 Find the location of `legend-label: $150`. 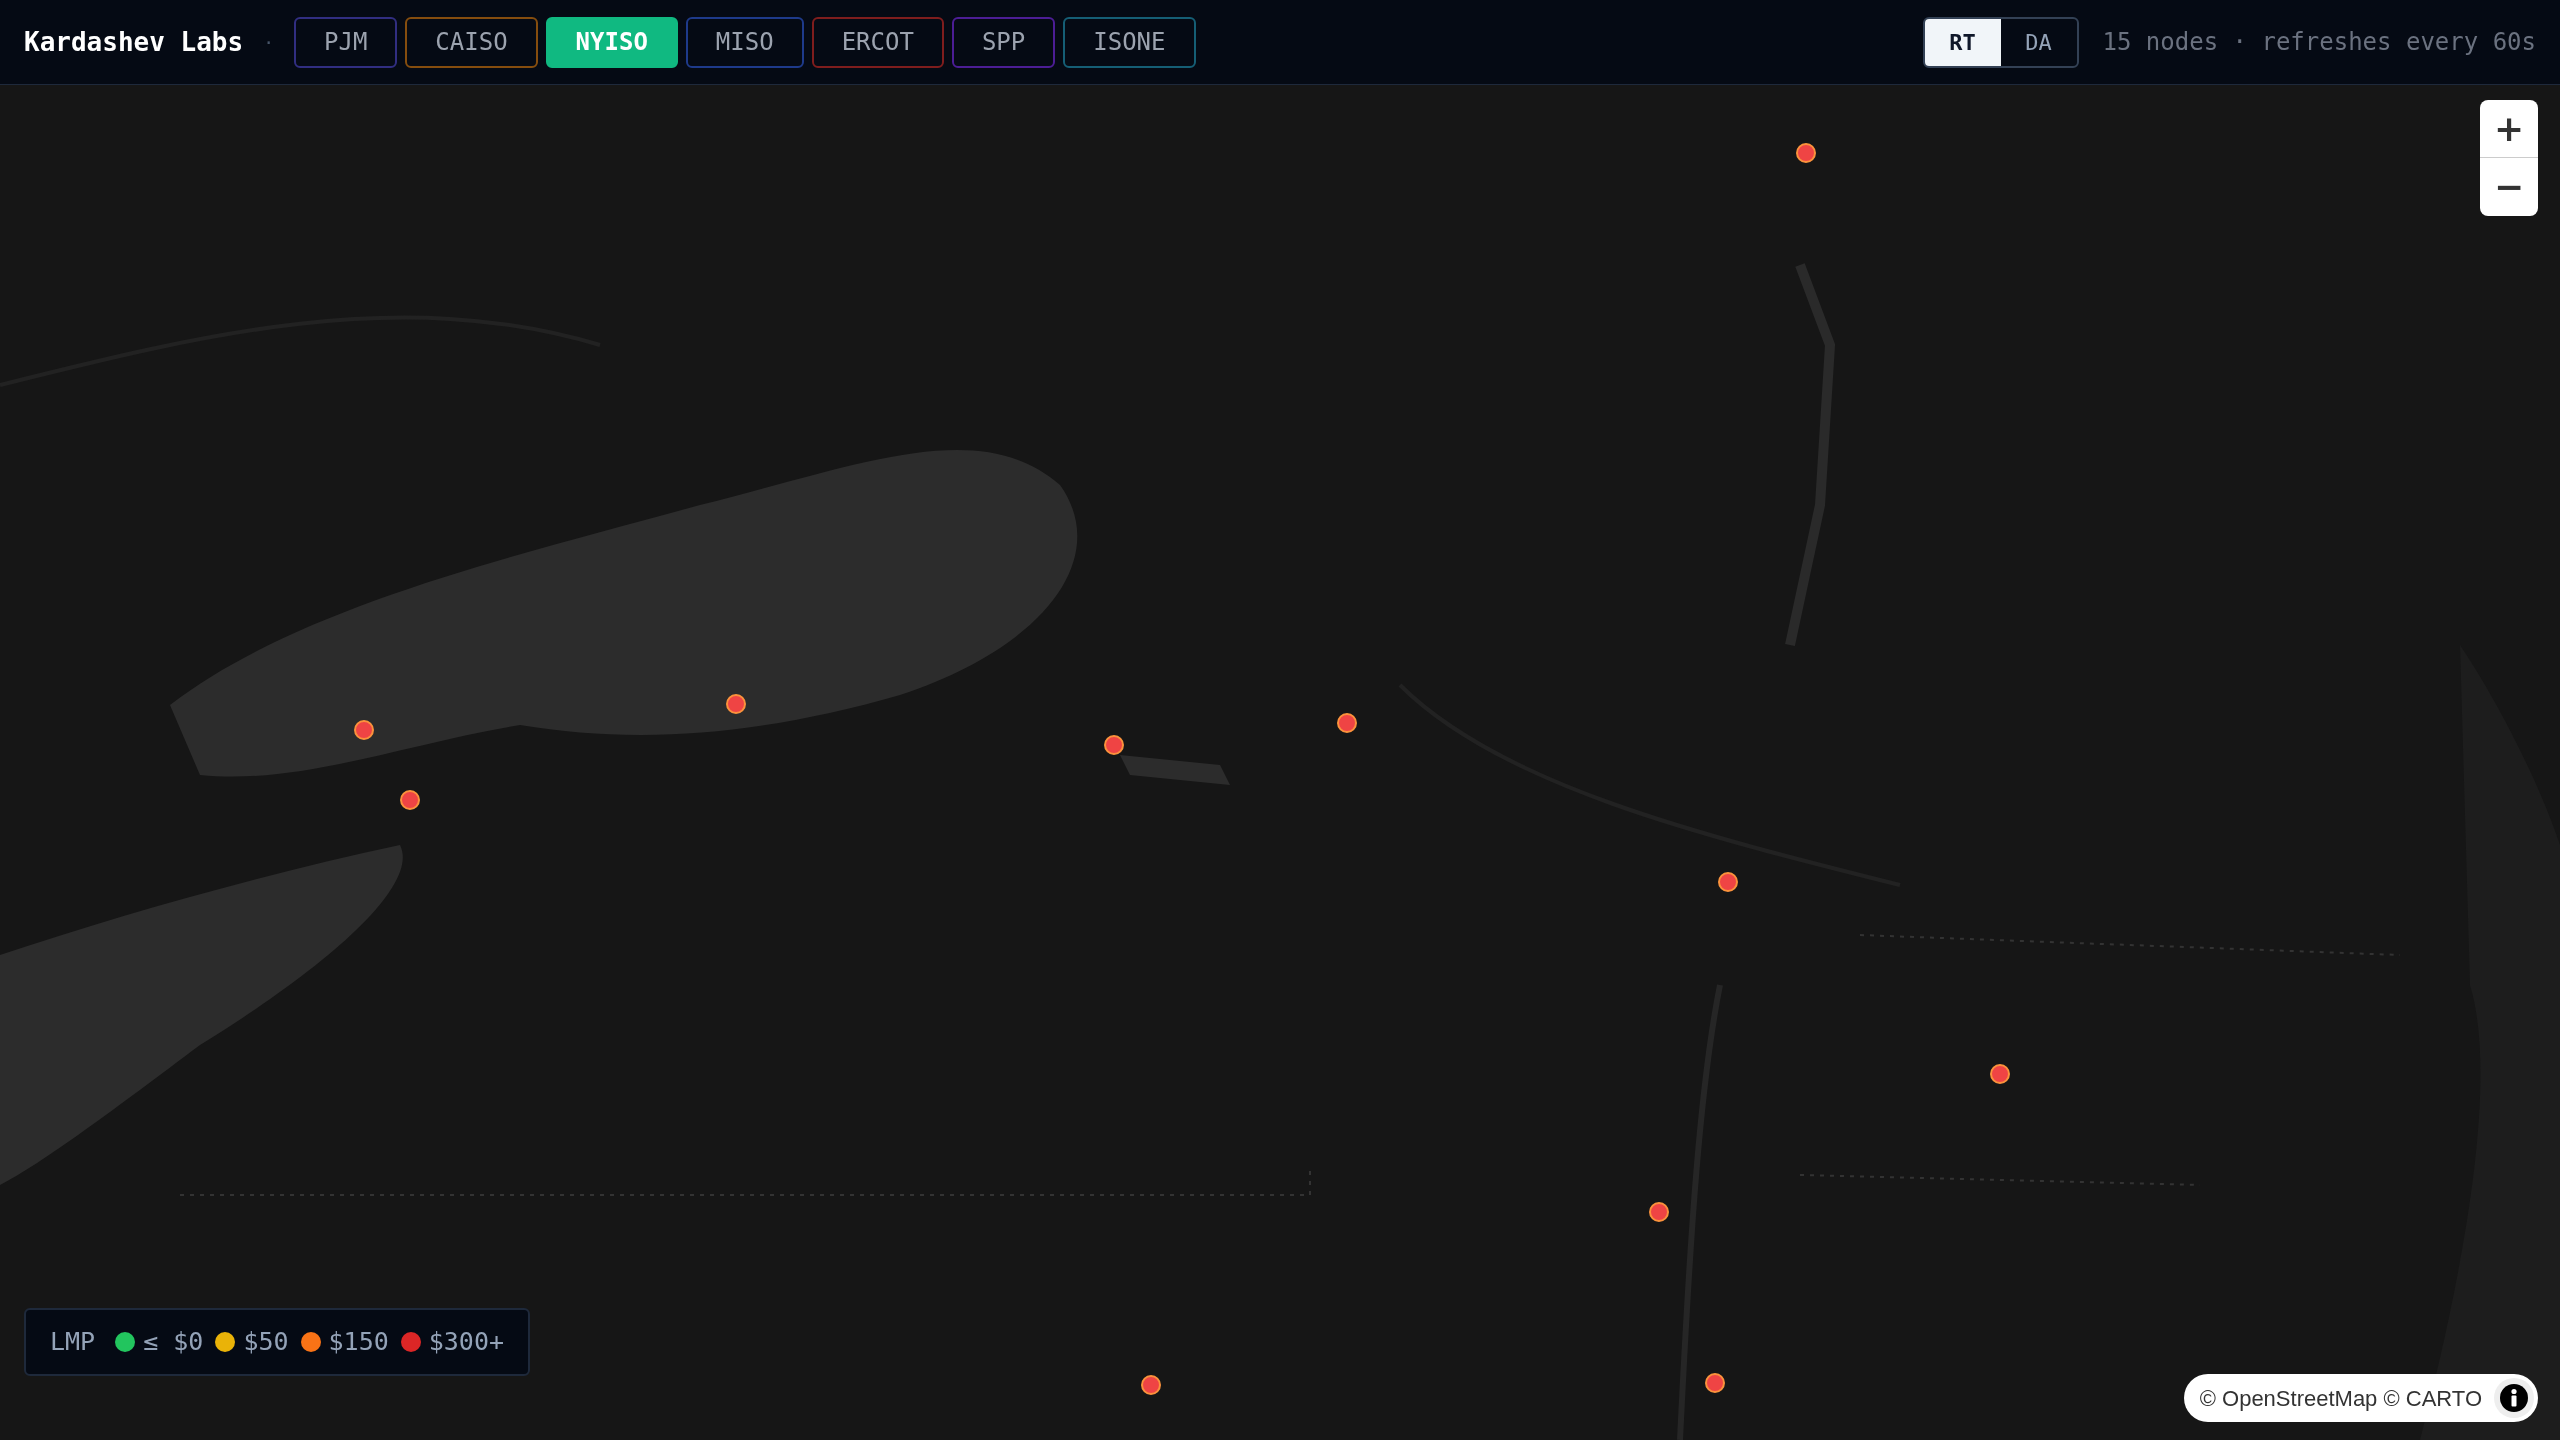

legend-label: $150 is located at coordinates (358, 1342).